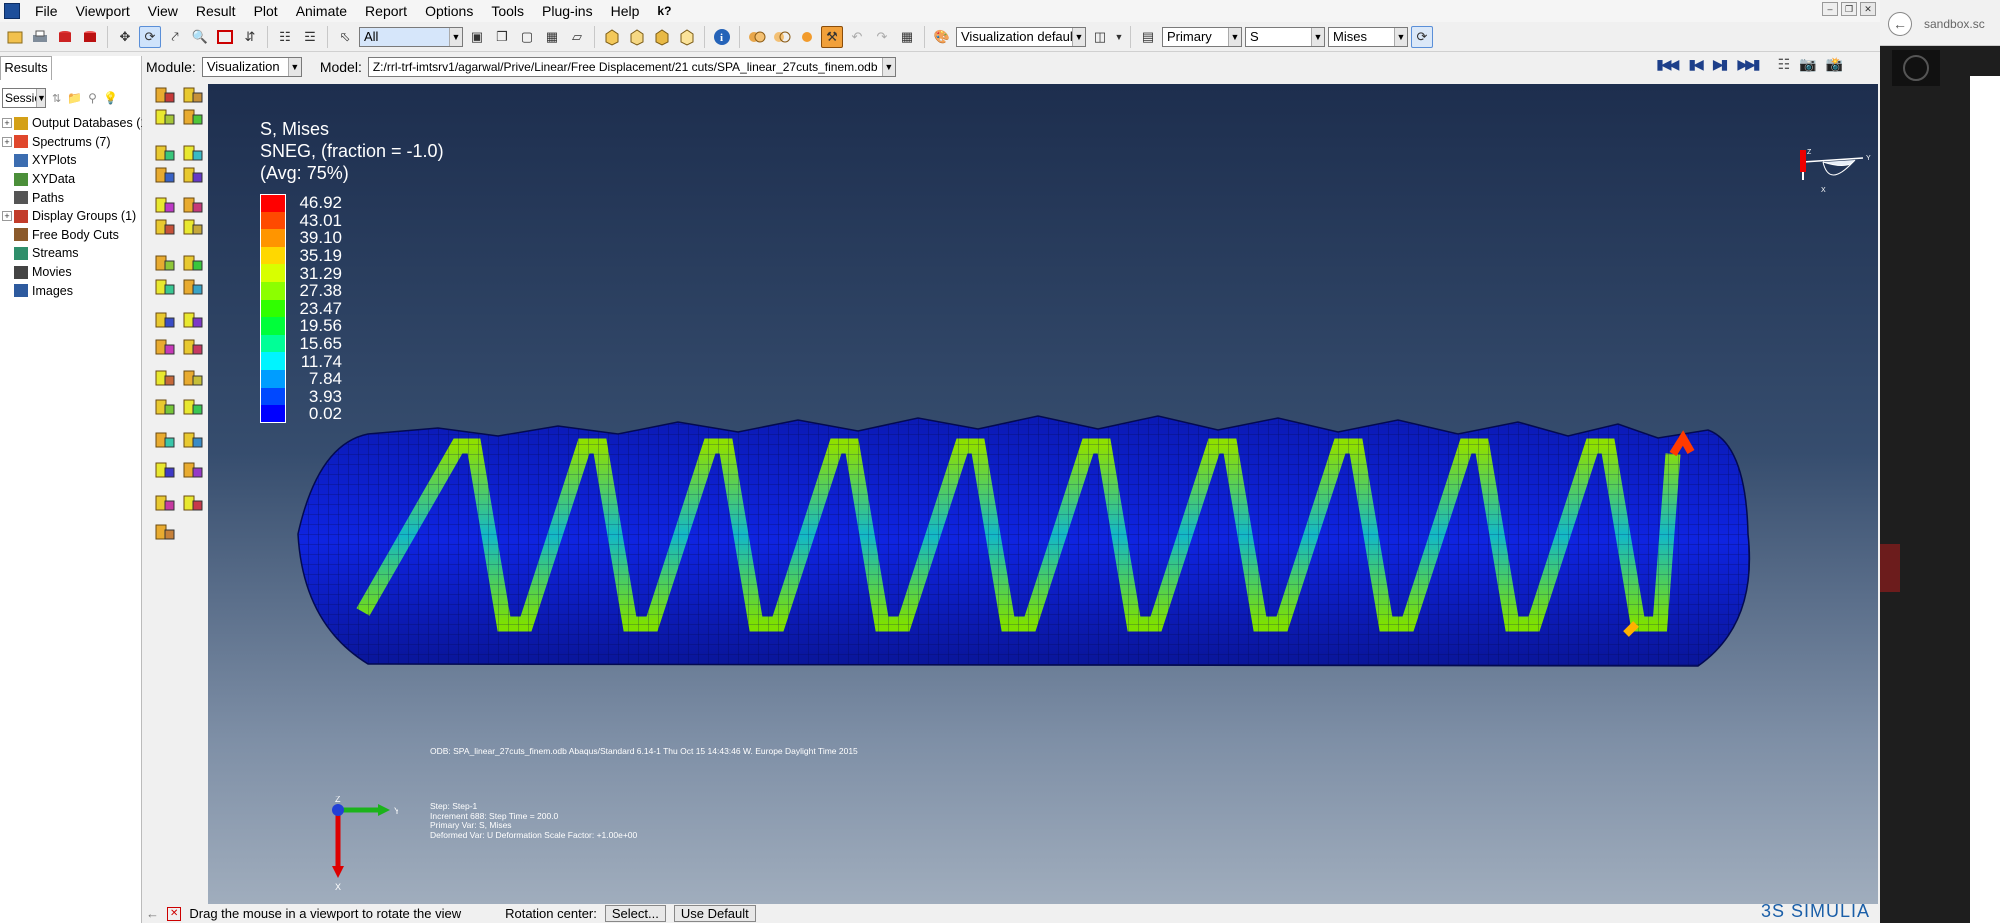 This screenshot has width=2000, height=923. I want to click on magnify-icon: ⤤, so click(175, 37).